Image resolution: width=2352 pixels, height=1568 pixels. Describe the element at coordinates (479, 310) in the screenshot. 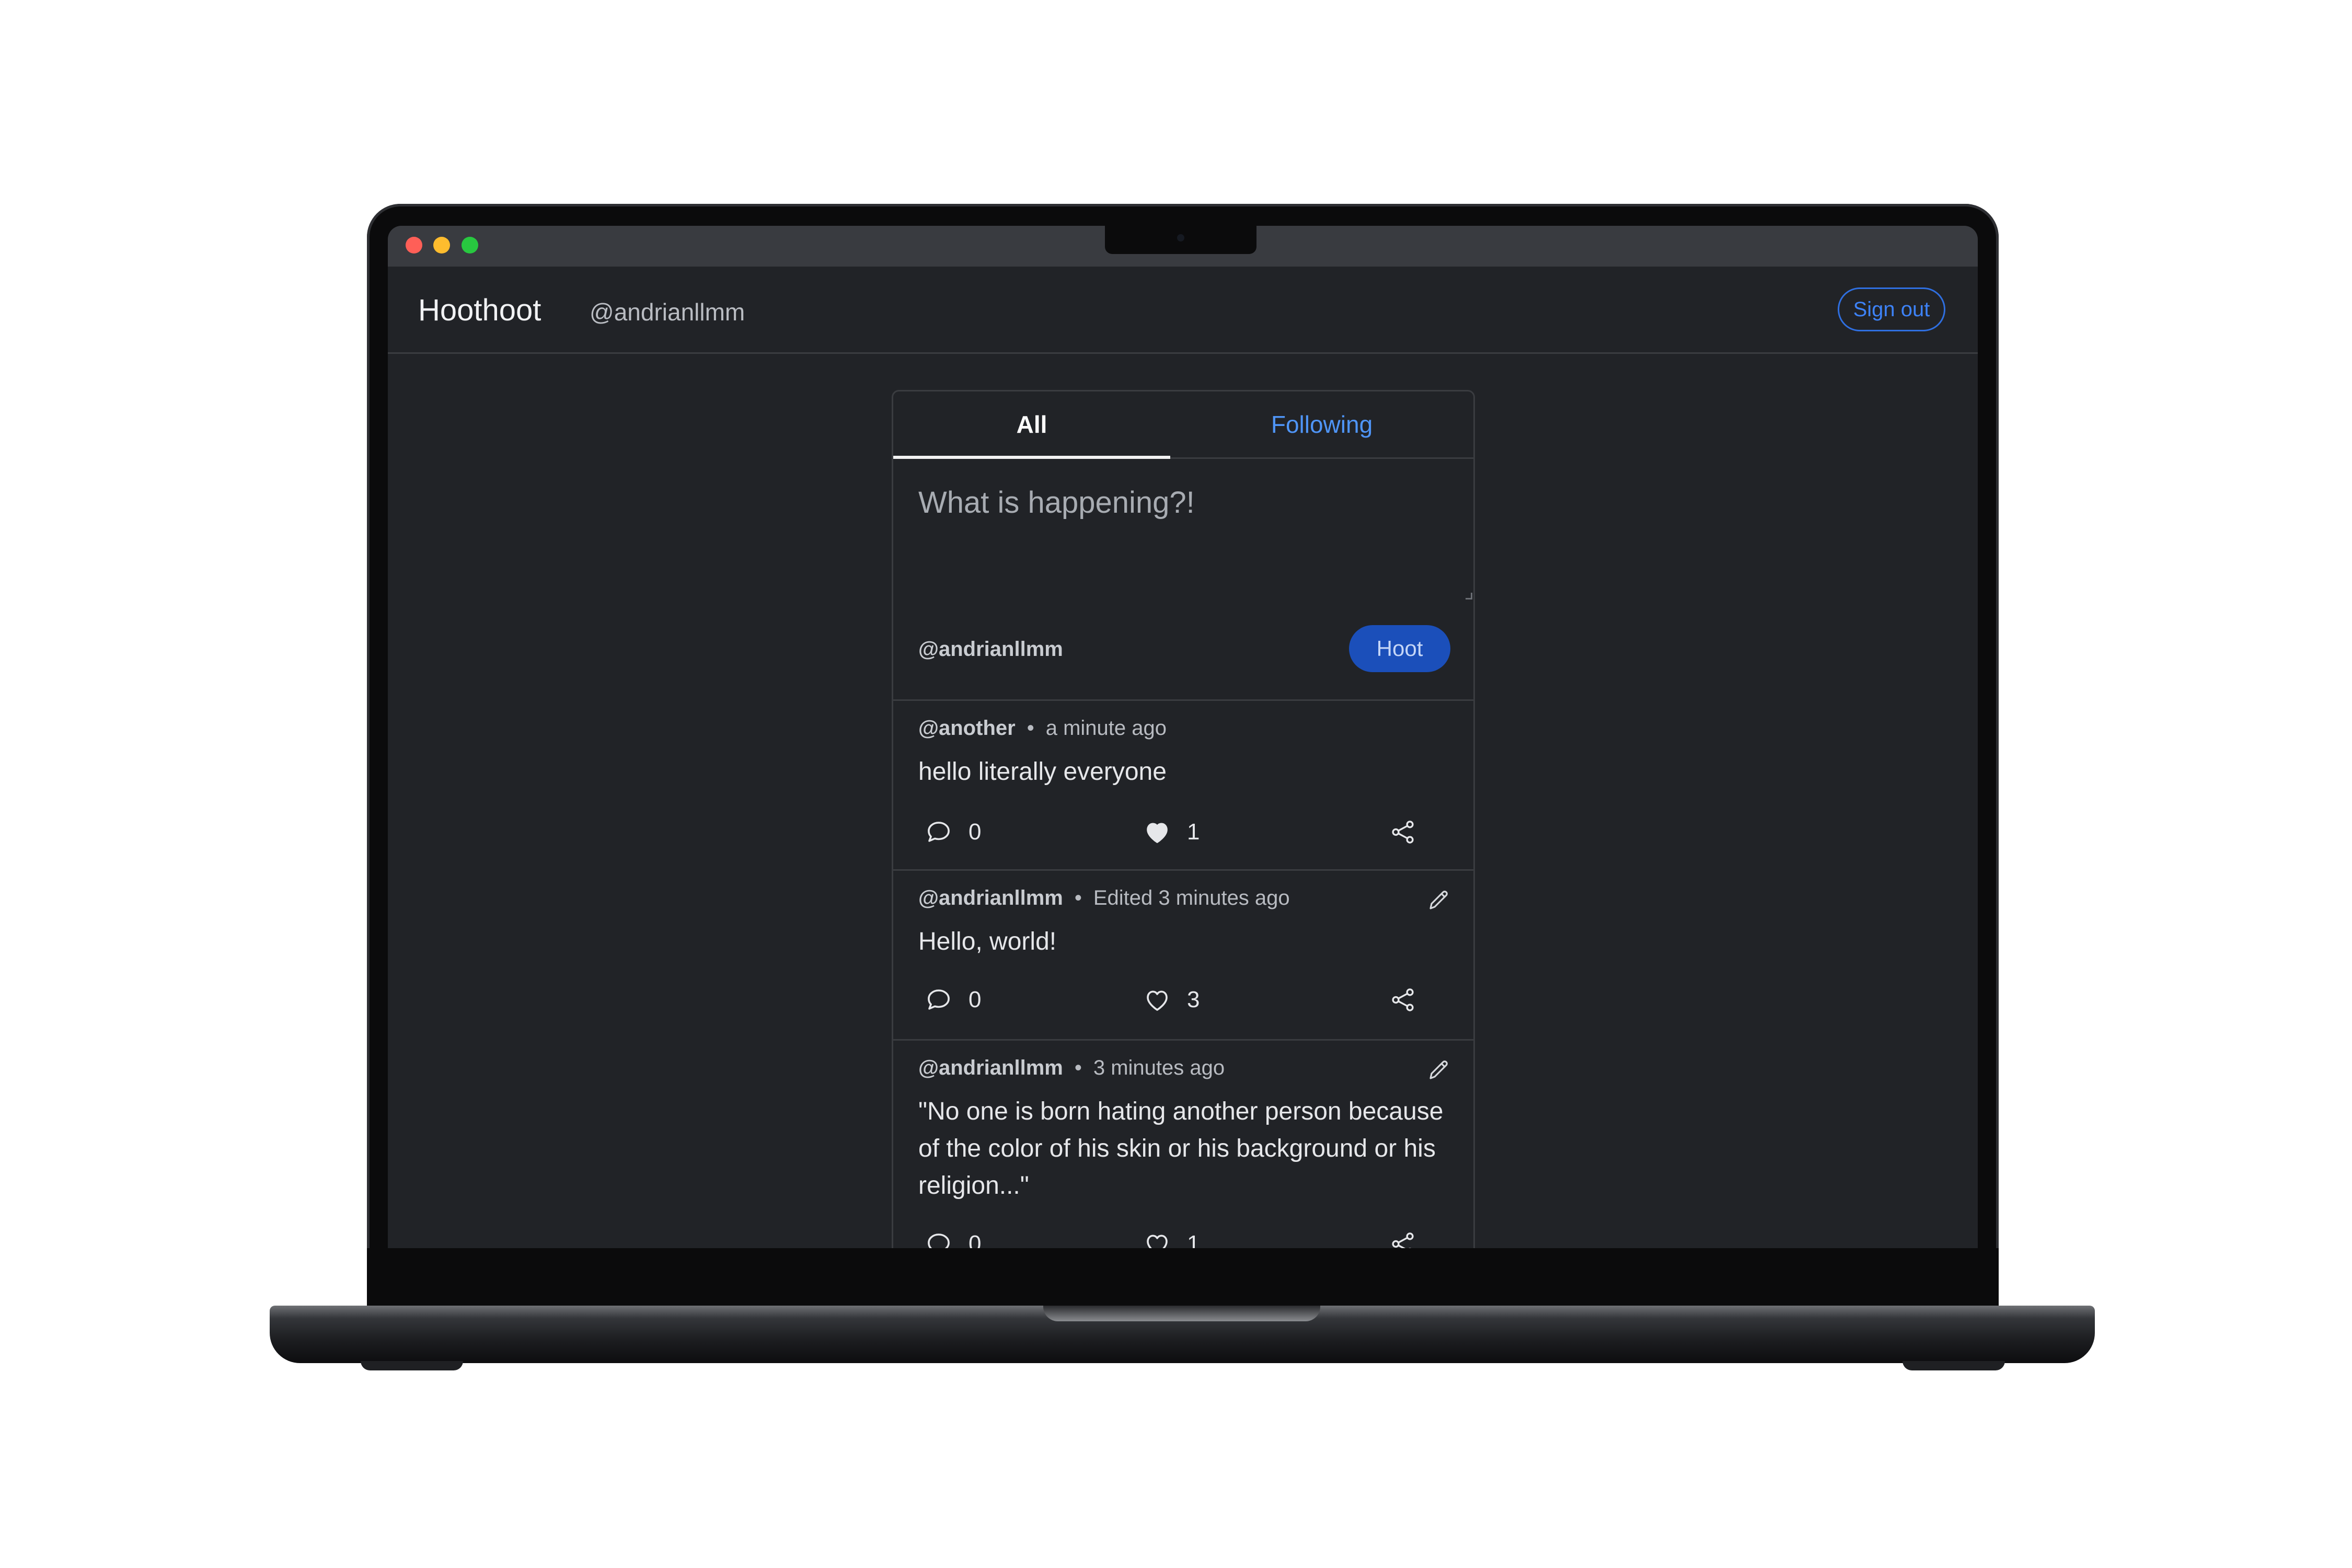

I see `brand-link: Hoothoot` at that location.